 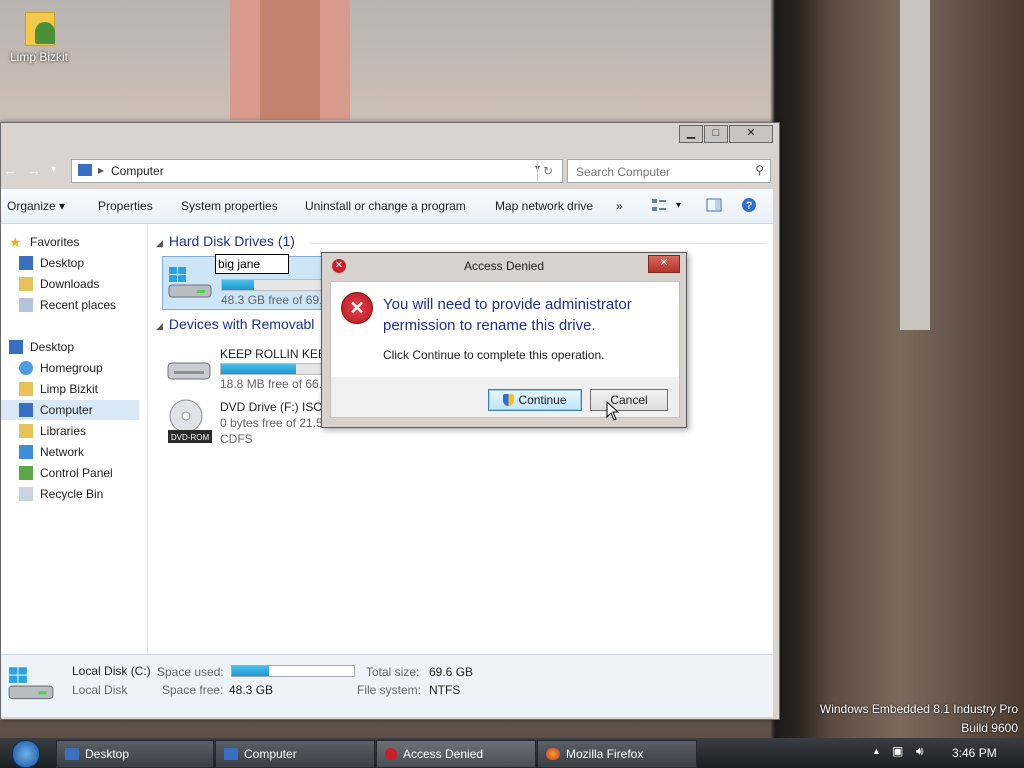 I want to click on forward-icon: →, so click(x=36, y=170).